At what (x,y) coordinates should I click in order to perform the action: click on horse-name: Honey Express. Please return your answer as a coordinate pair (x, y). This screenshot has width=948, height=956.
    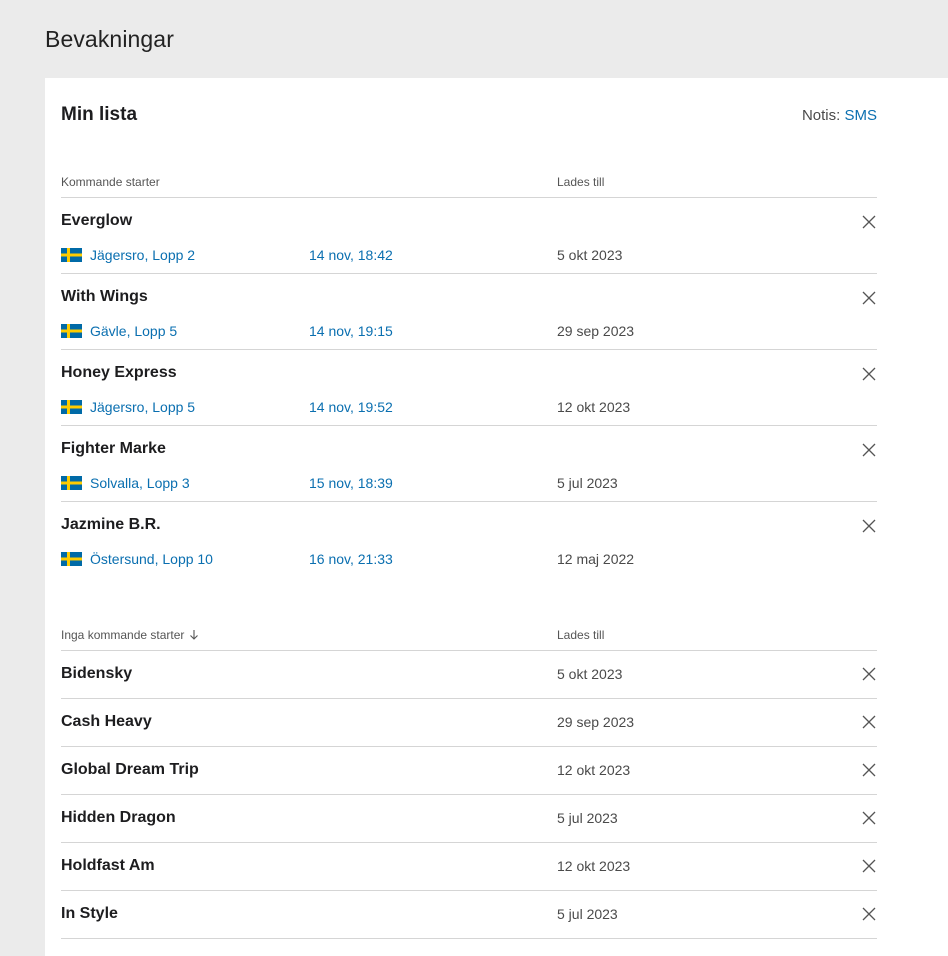
    Looking at the image, I should click on (119, 373).